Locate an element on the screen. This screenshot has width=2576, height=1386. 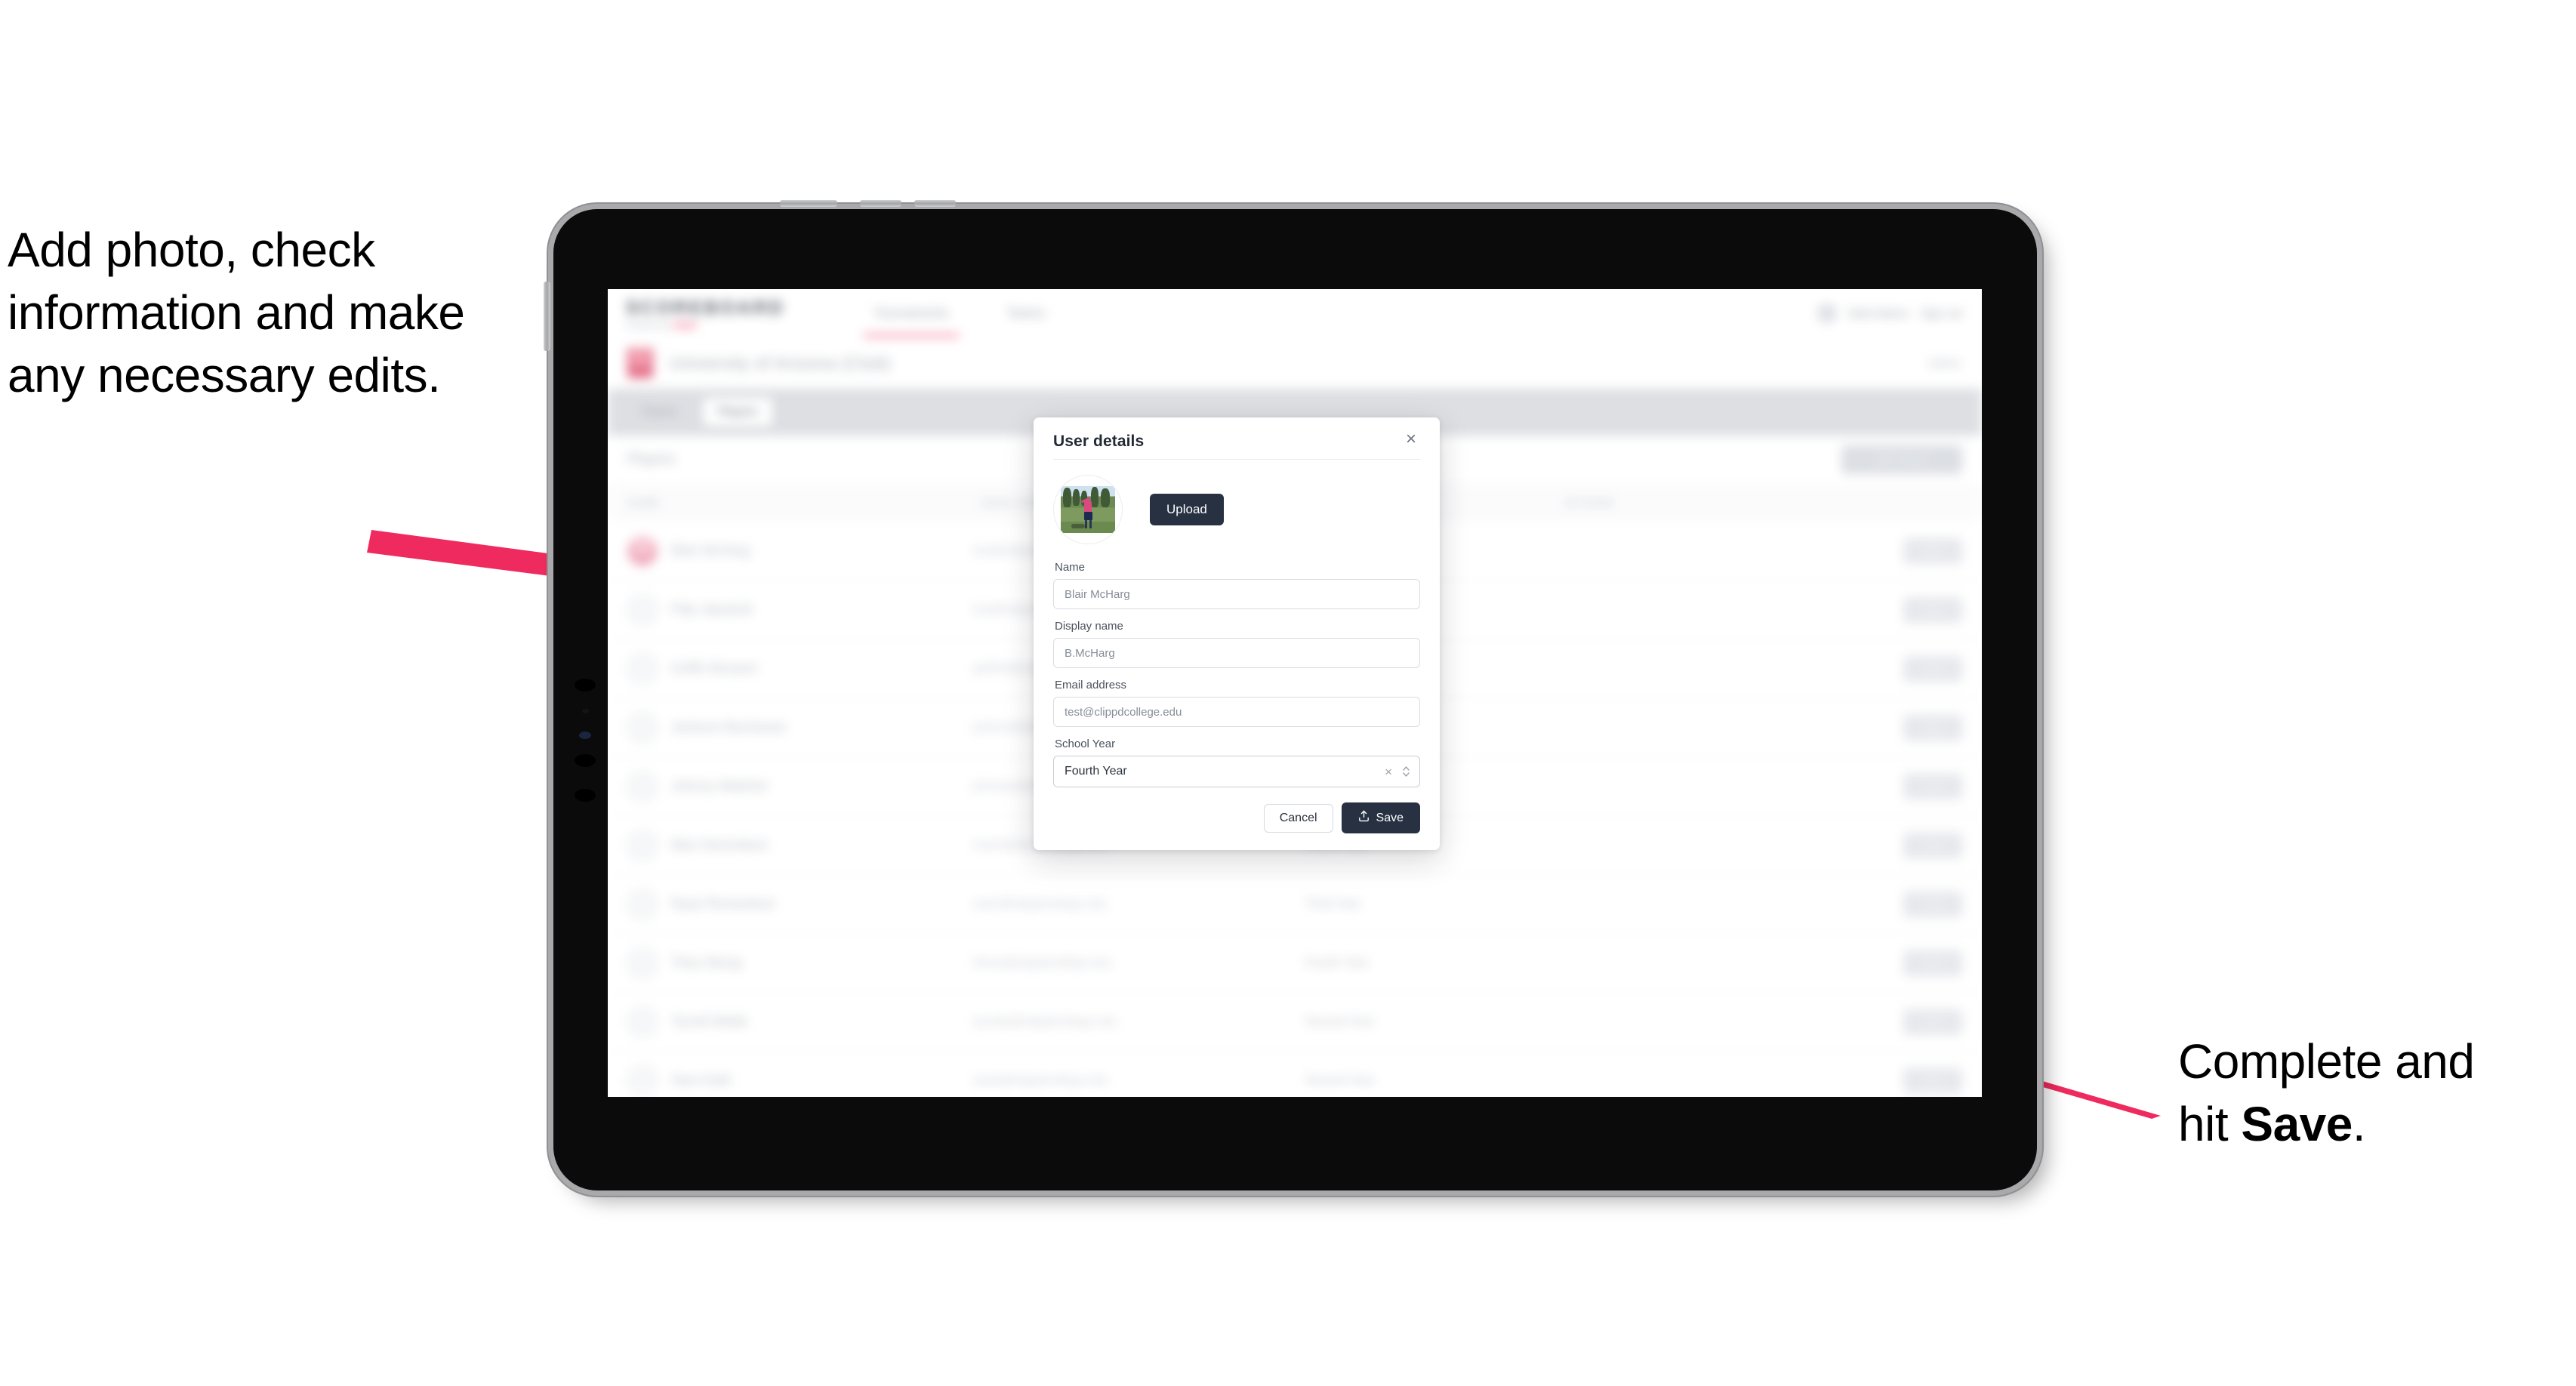
name-input is located at coordinates (1236, 594).